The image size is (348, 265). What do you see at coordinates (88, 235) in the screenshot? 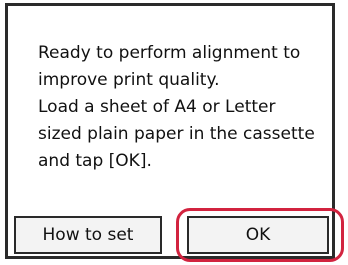
I see `how-to-set-button: How to set` at bounding box center [88, 235].